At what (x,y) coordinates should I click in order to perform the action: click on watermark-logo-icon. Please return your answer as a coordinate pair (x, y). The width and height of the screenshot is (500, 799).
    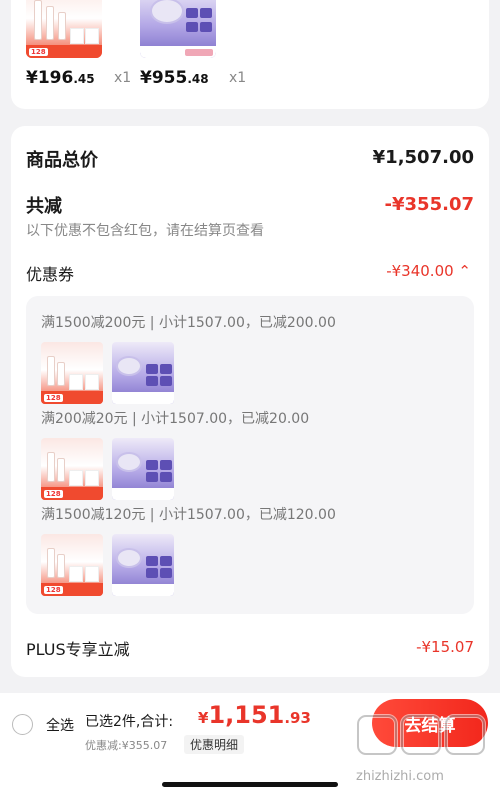
    Looking at the image, I should click on (421, 735).